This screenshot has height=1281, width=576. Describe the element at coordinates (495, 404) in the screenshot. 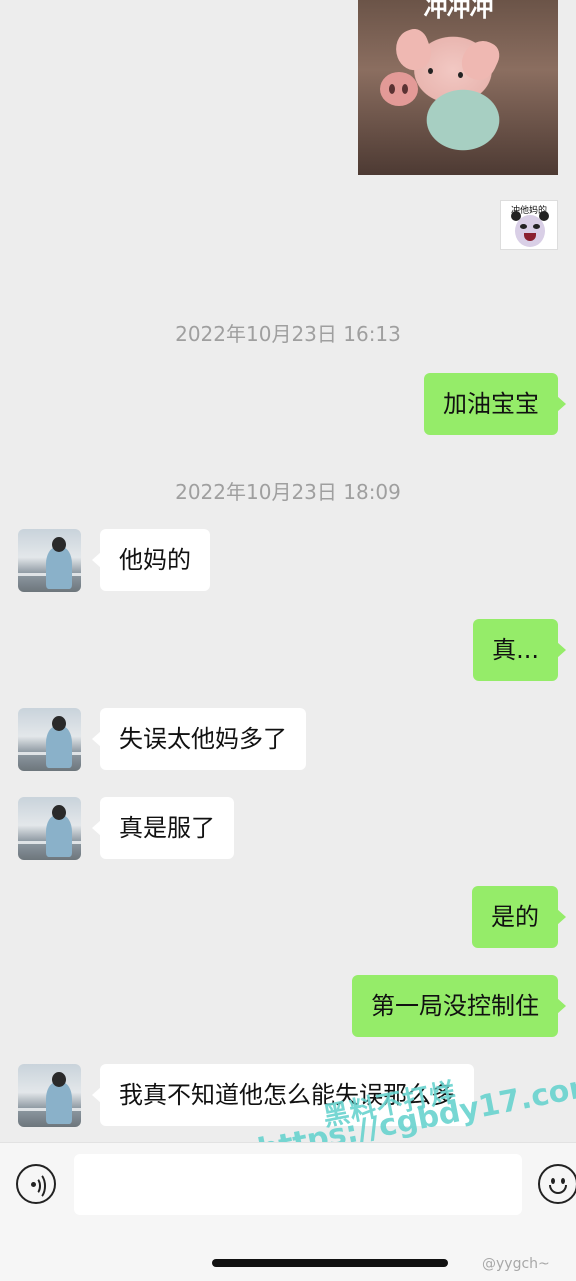

I see `outgoing-message: 加油宝宝` at that location.